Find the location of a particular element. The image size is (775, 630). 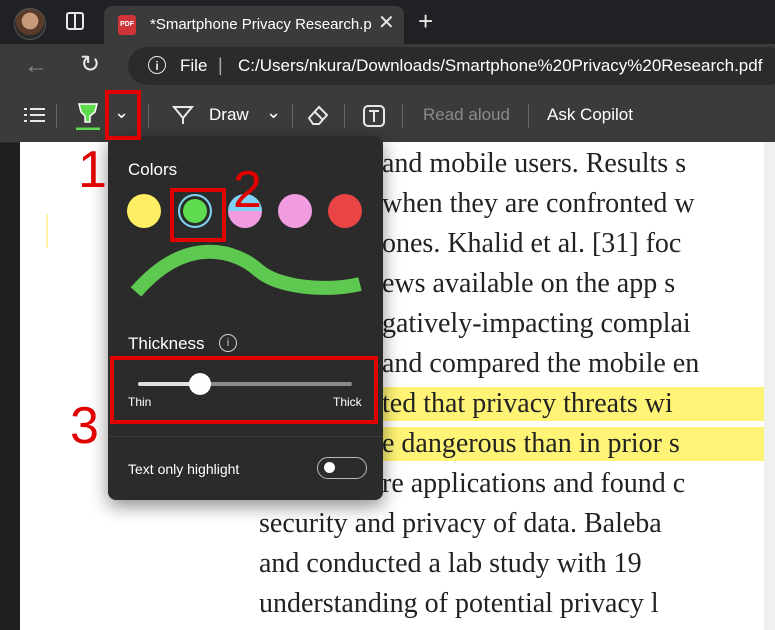

thickness-heading: Thickness is located at coordinates (166, 343).